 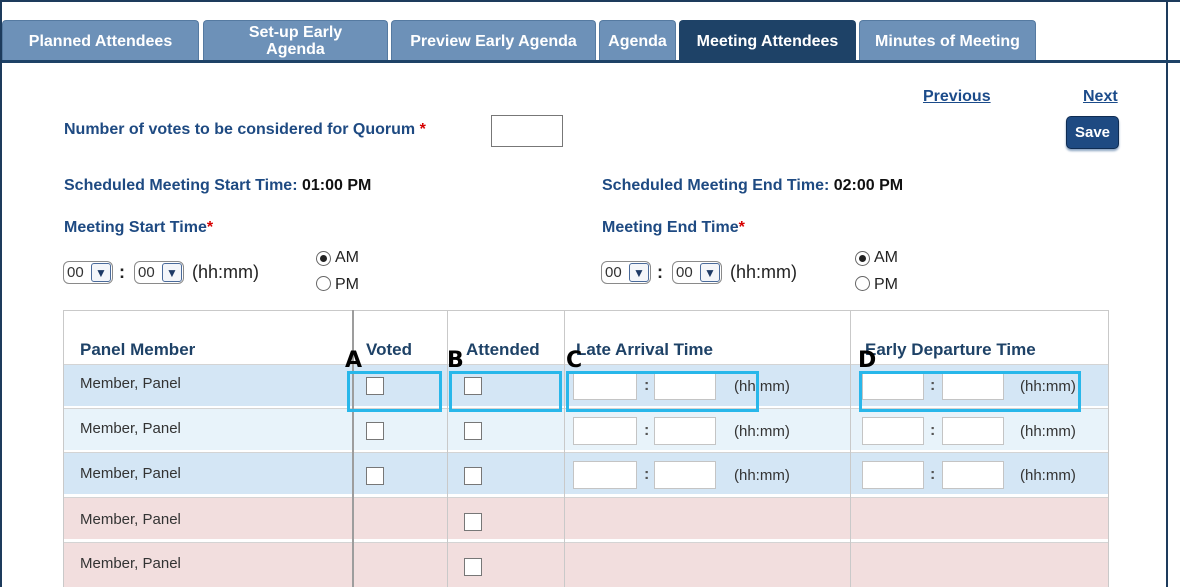 I want to click on scheduled-end-value: 02:00 PM, so click(x=868, y=185).